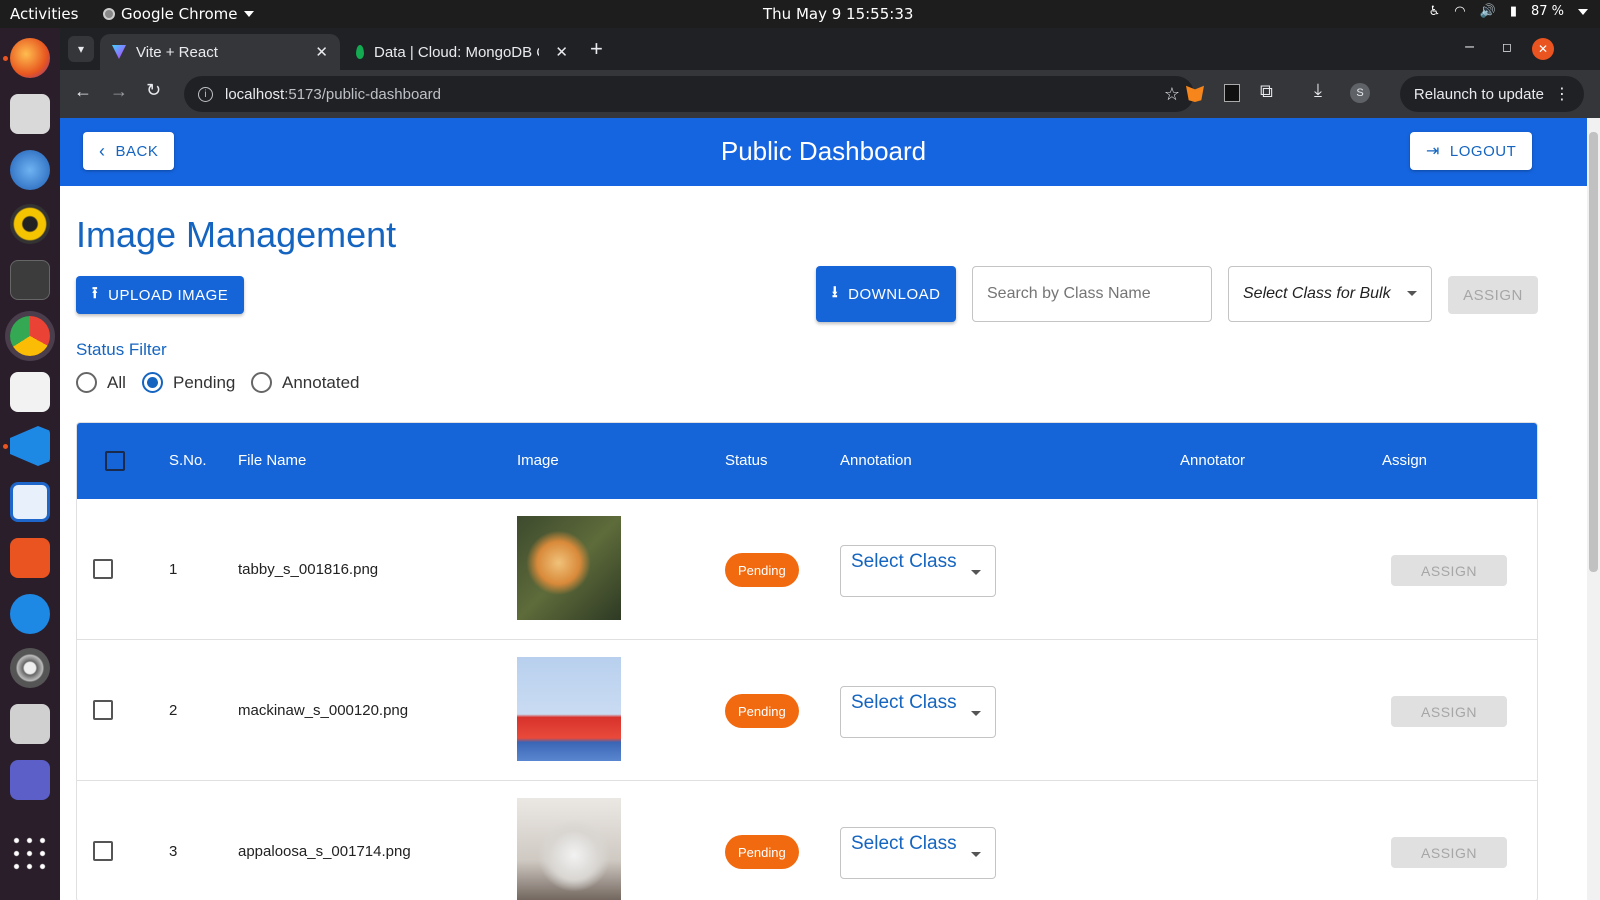 This screenshot has height=900, width=1600. Describe the element at coordinates (30, 336) in the screenshot. I see `chrome-icon` at that location.